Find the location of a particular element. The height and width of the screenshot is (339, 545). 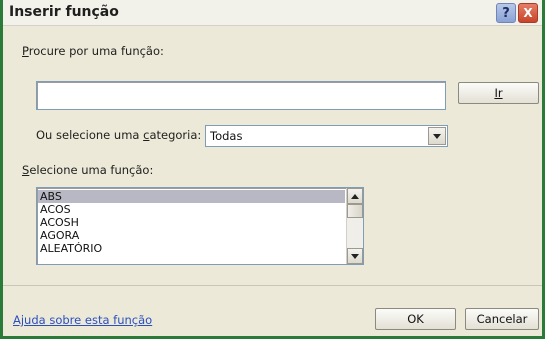

go-button-label: Ir is located at coordinates (498, 93).